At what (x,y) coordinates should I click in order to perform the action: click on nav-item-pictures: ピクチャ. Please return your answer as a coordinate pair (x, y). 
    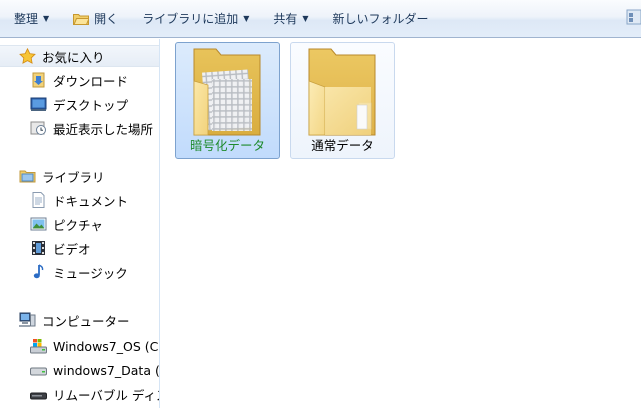
    Looking at the image, I should click on (51, 224).